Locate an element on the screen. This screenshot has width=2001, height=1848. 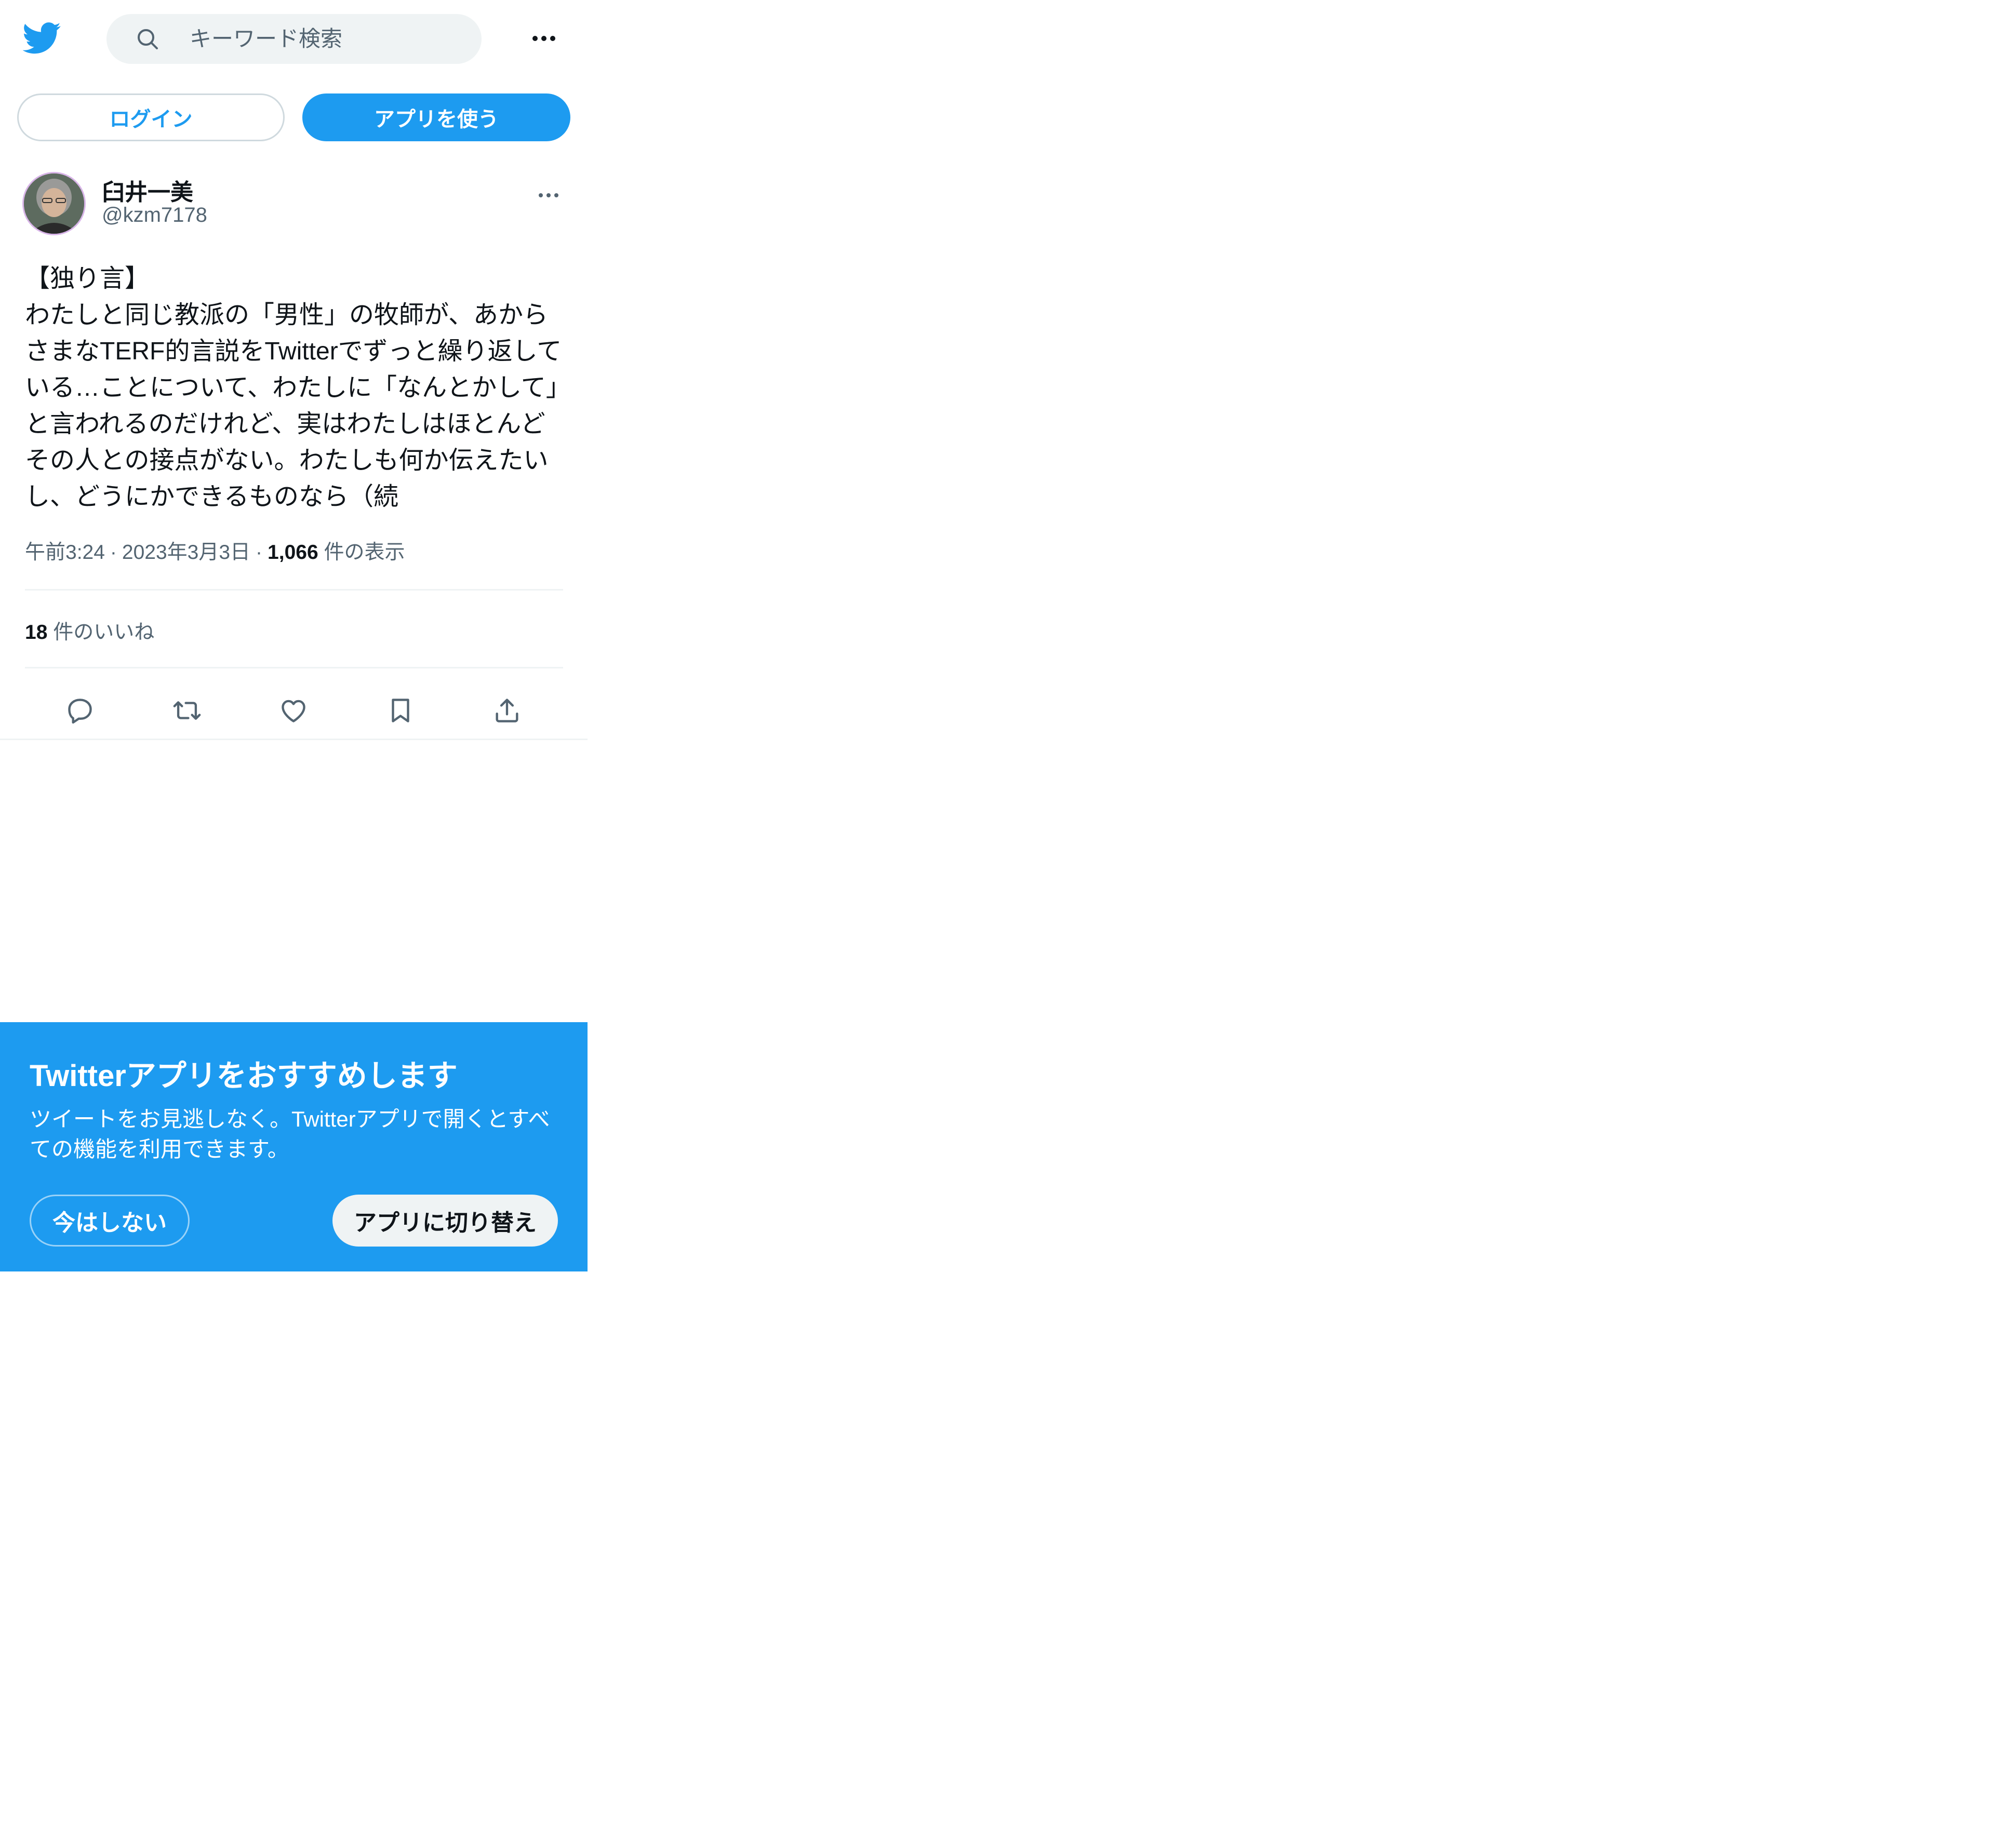
retweet-icon is located at coordinates (187, 710).